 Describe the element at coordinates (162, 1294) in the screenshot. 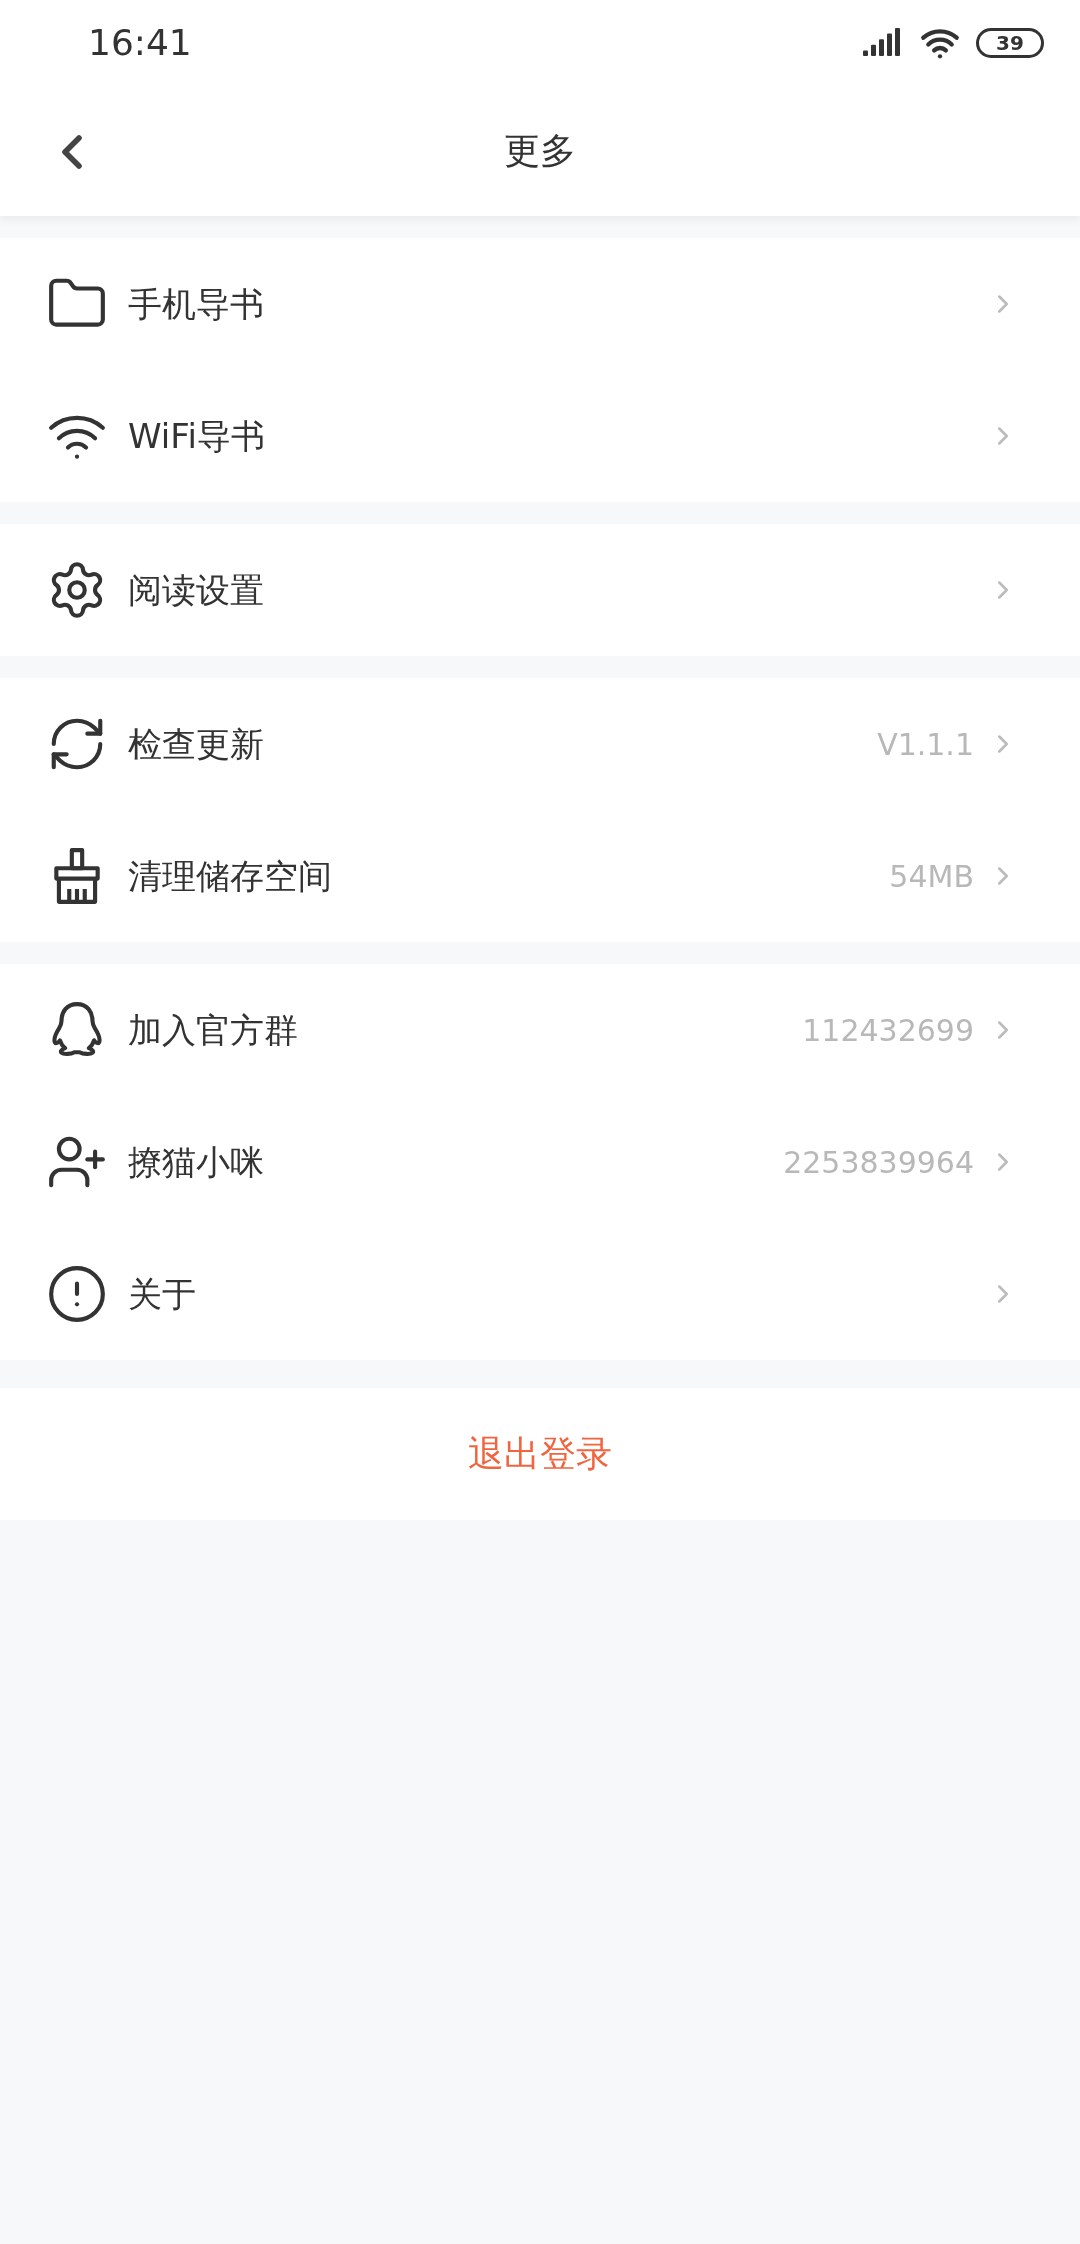

I see `row-label: 关于` at that location.